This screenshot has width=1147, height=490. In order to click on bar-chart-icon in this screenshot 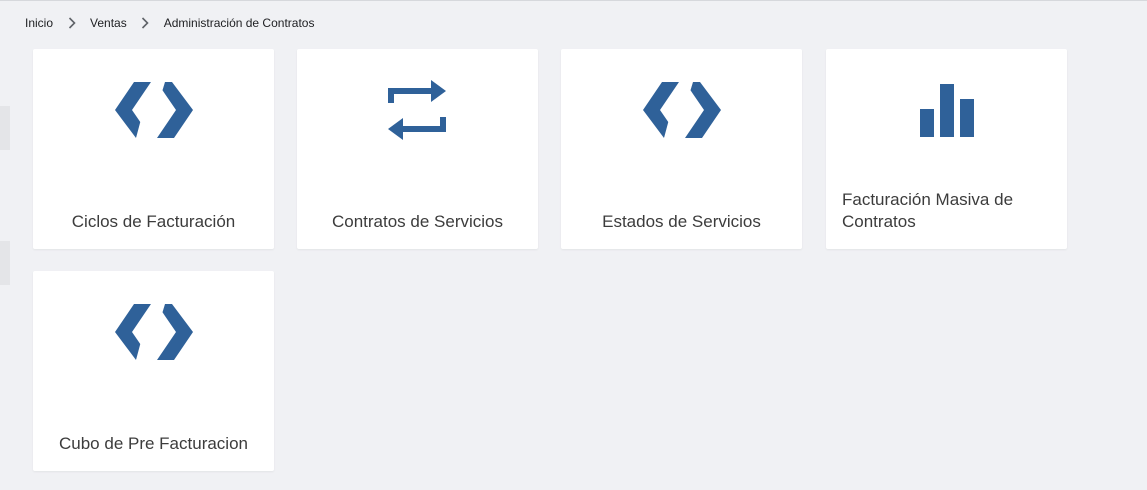, I will do `click(947, 110)`.